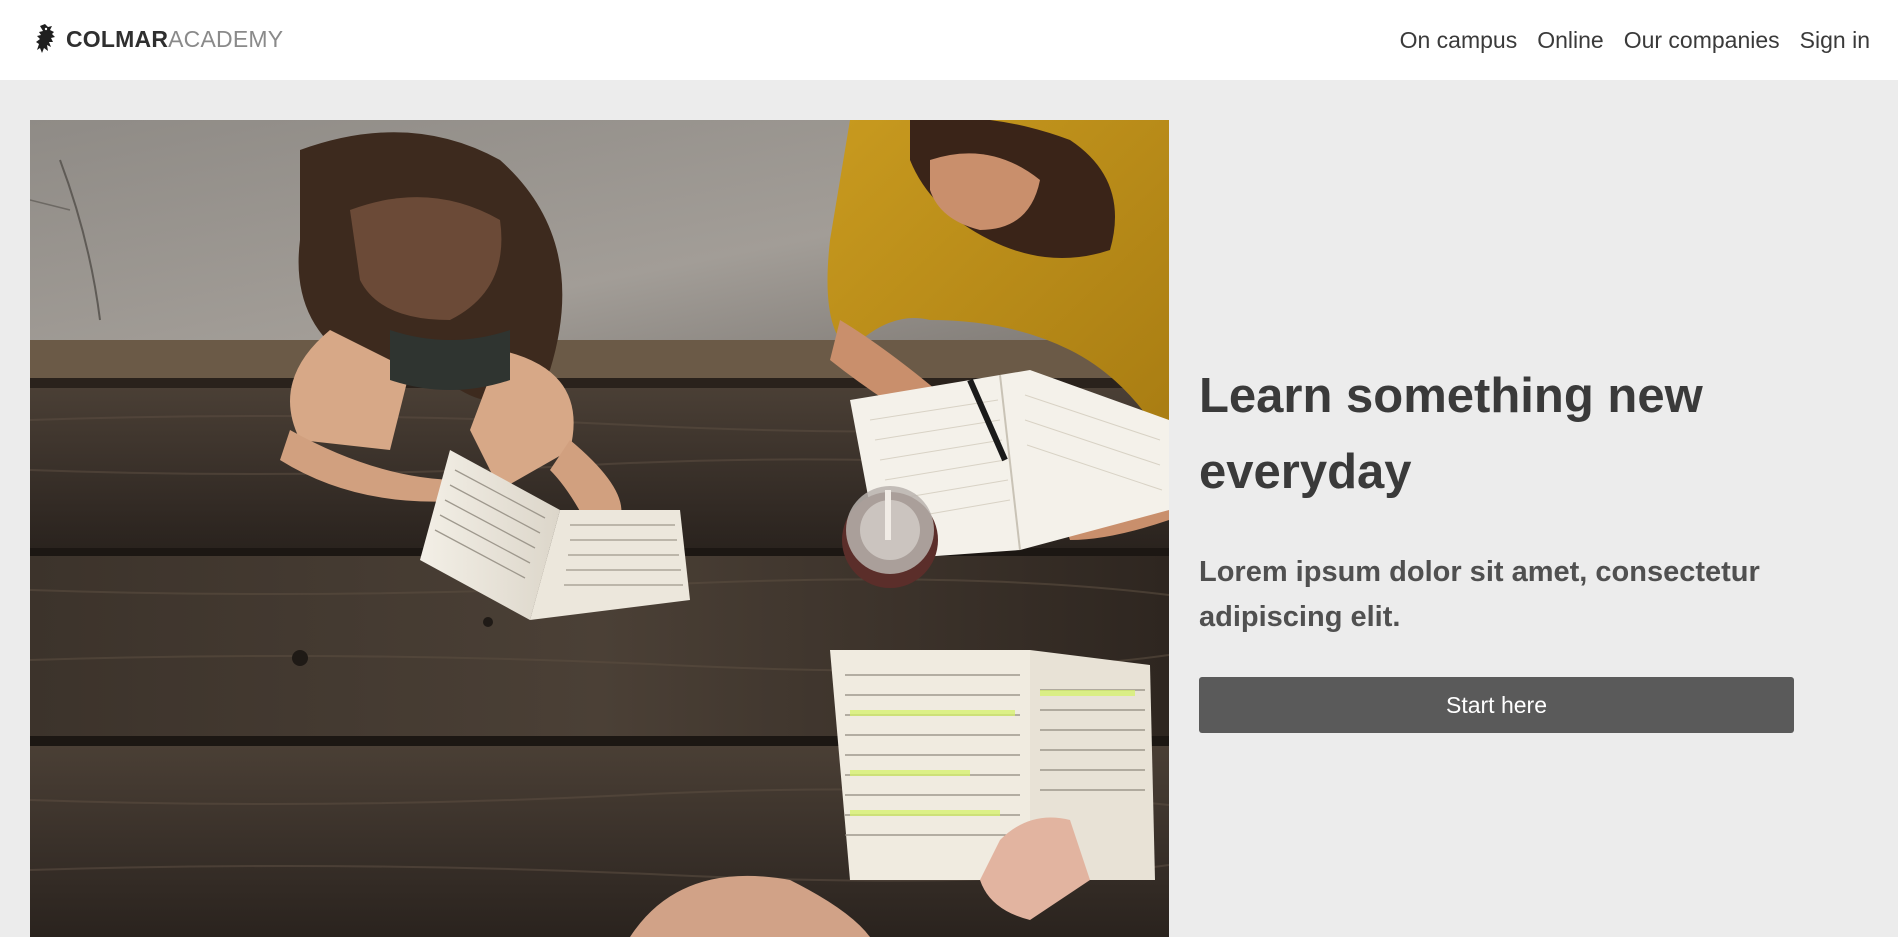 This screenshot has width=1898, height=937. I want to click on main-nav: On campus Online Our companies Sign in, so click(1635, 40).